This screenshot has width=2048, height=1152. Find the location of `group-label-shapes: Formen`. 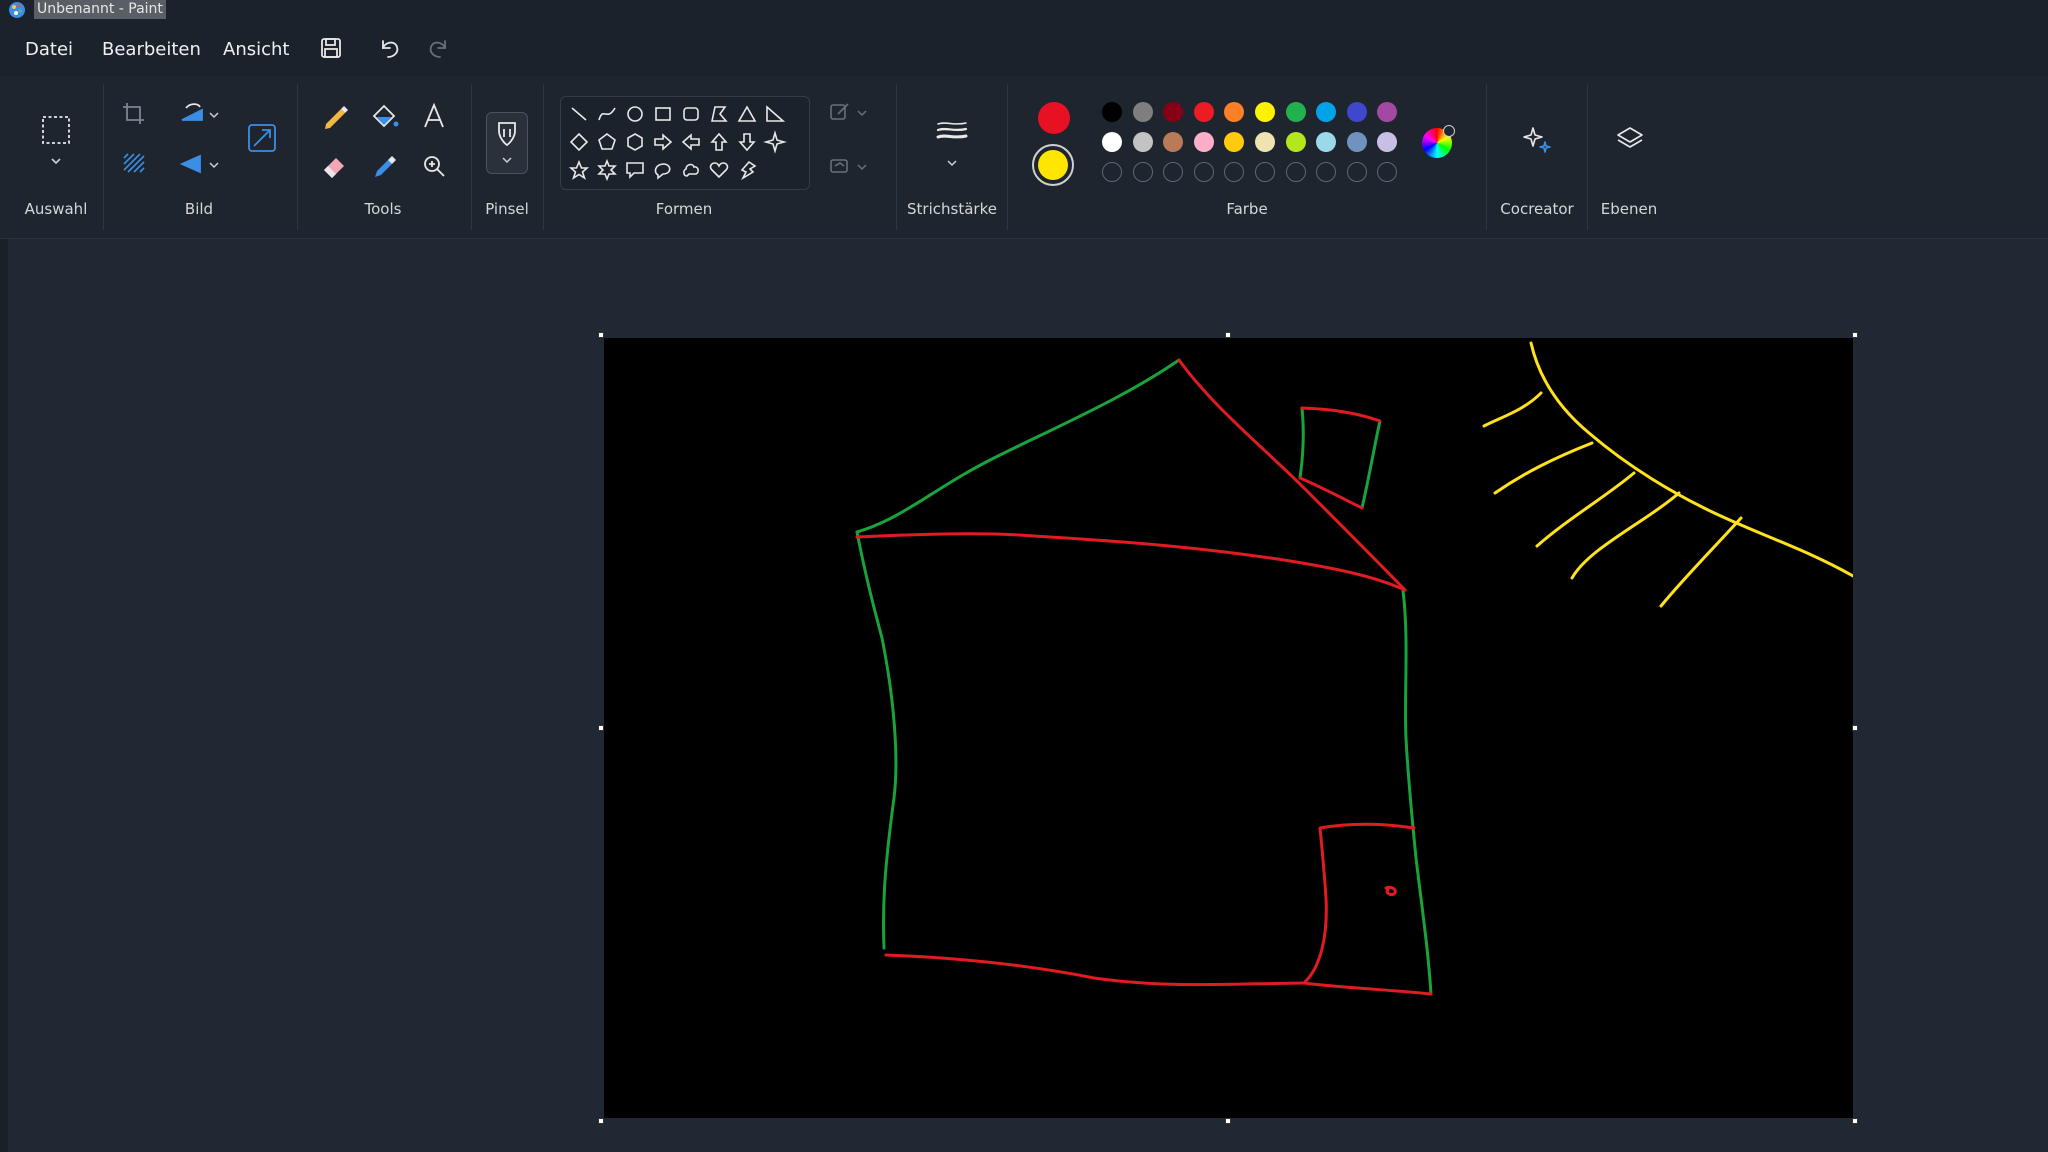

group-label-shapes: Formen is located at coordinates (684, 209).